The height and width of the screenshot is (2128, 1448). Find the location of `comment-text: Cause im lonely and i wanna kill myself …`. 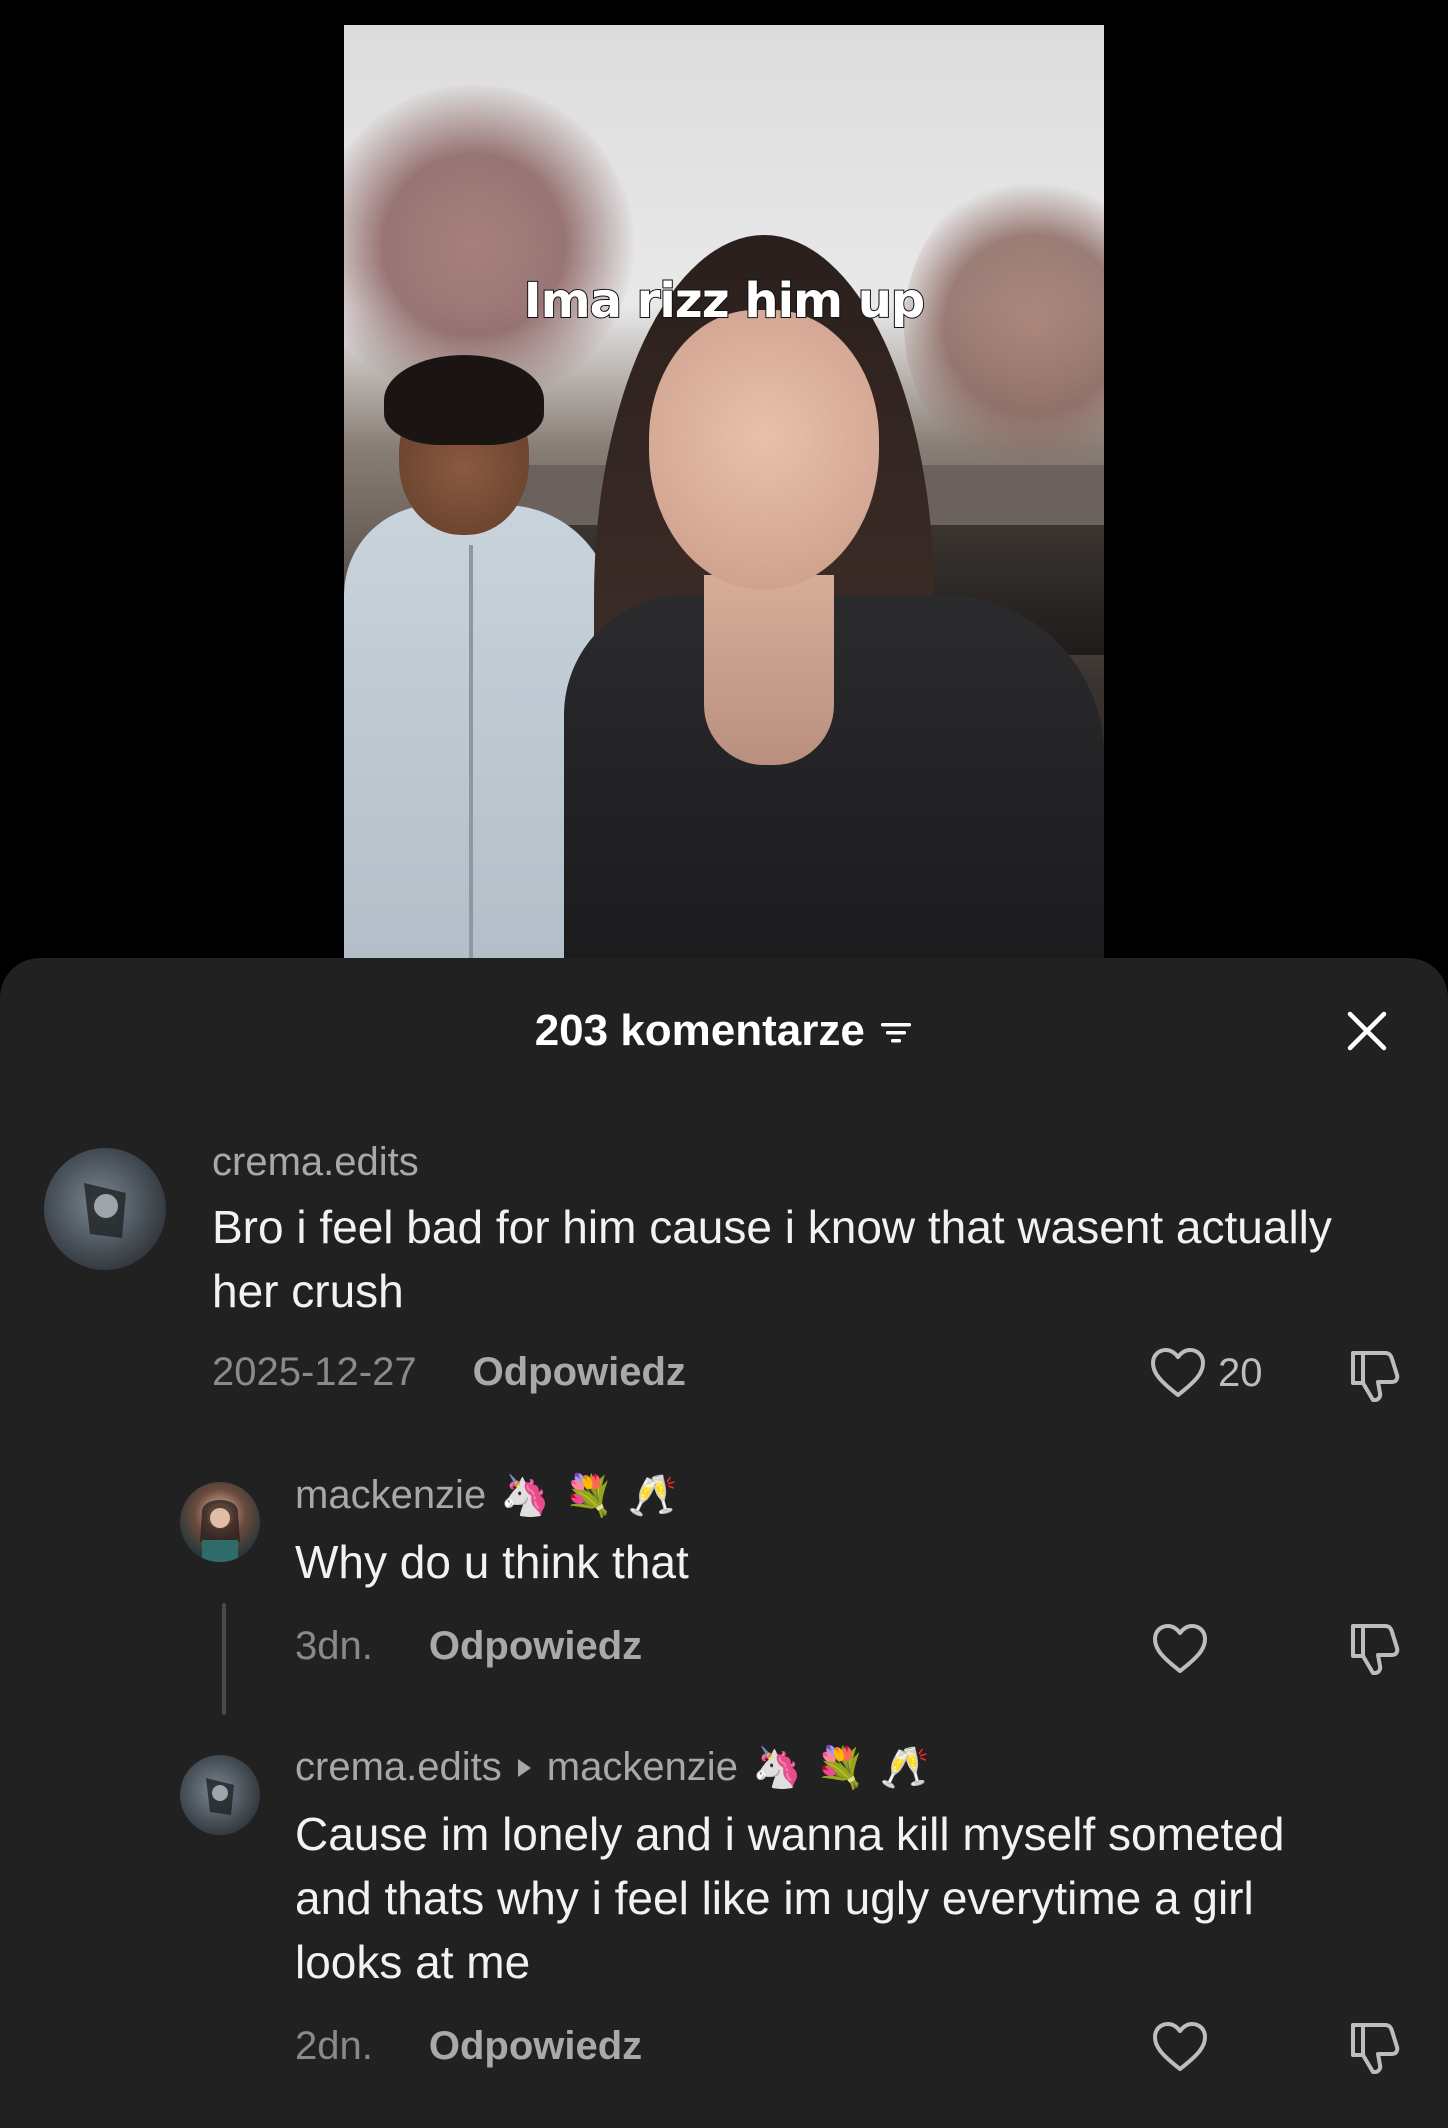

comment-text: Cause im lonely and i wanna kill myself … is located at coordinates (790, 1898).